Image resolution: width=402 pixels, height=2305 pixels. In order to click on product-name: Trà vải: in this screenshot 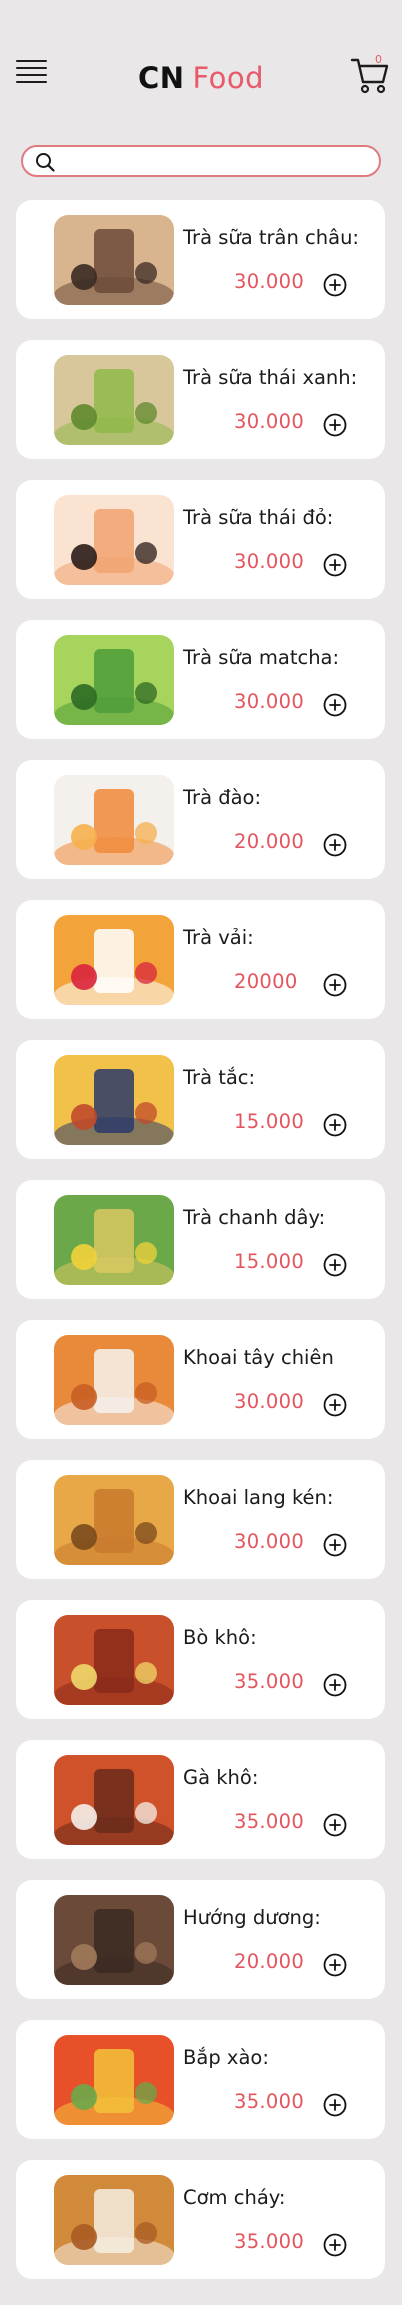, I will do `click(218, 937)`.